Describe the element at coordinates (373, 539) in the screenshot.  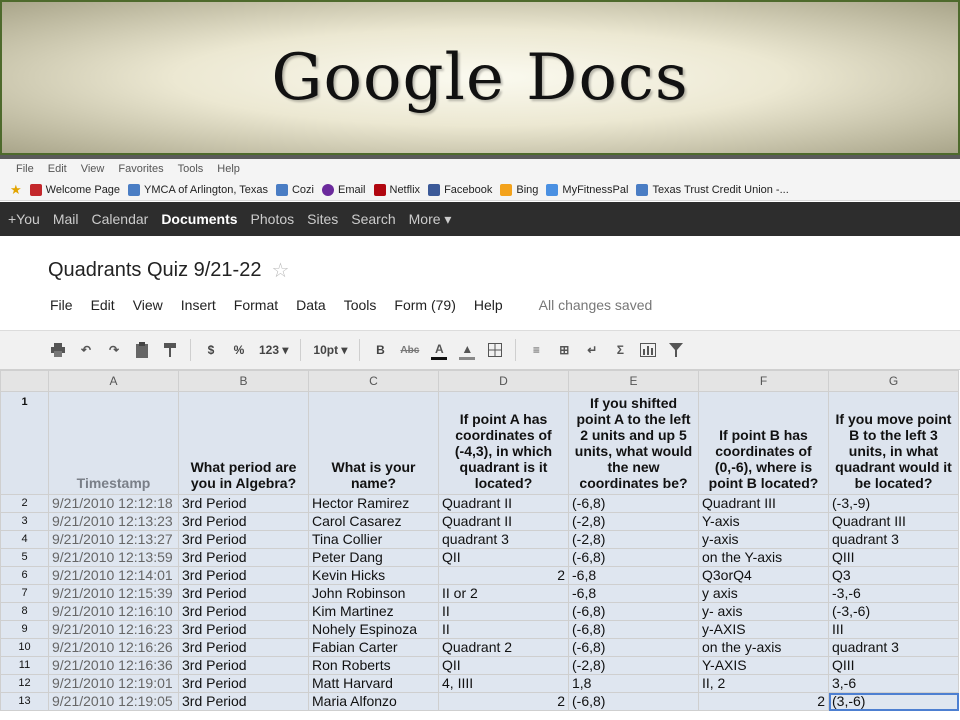
I see `table-cell: Tina Collier` at that location.